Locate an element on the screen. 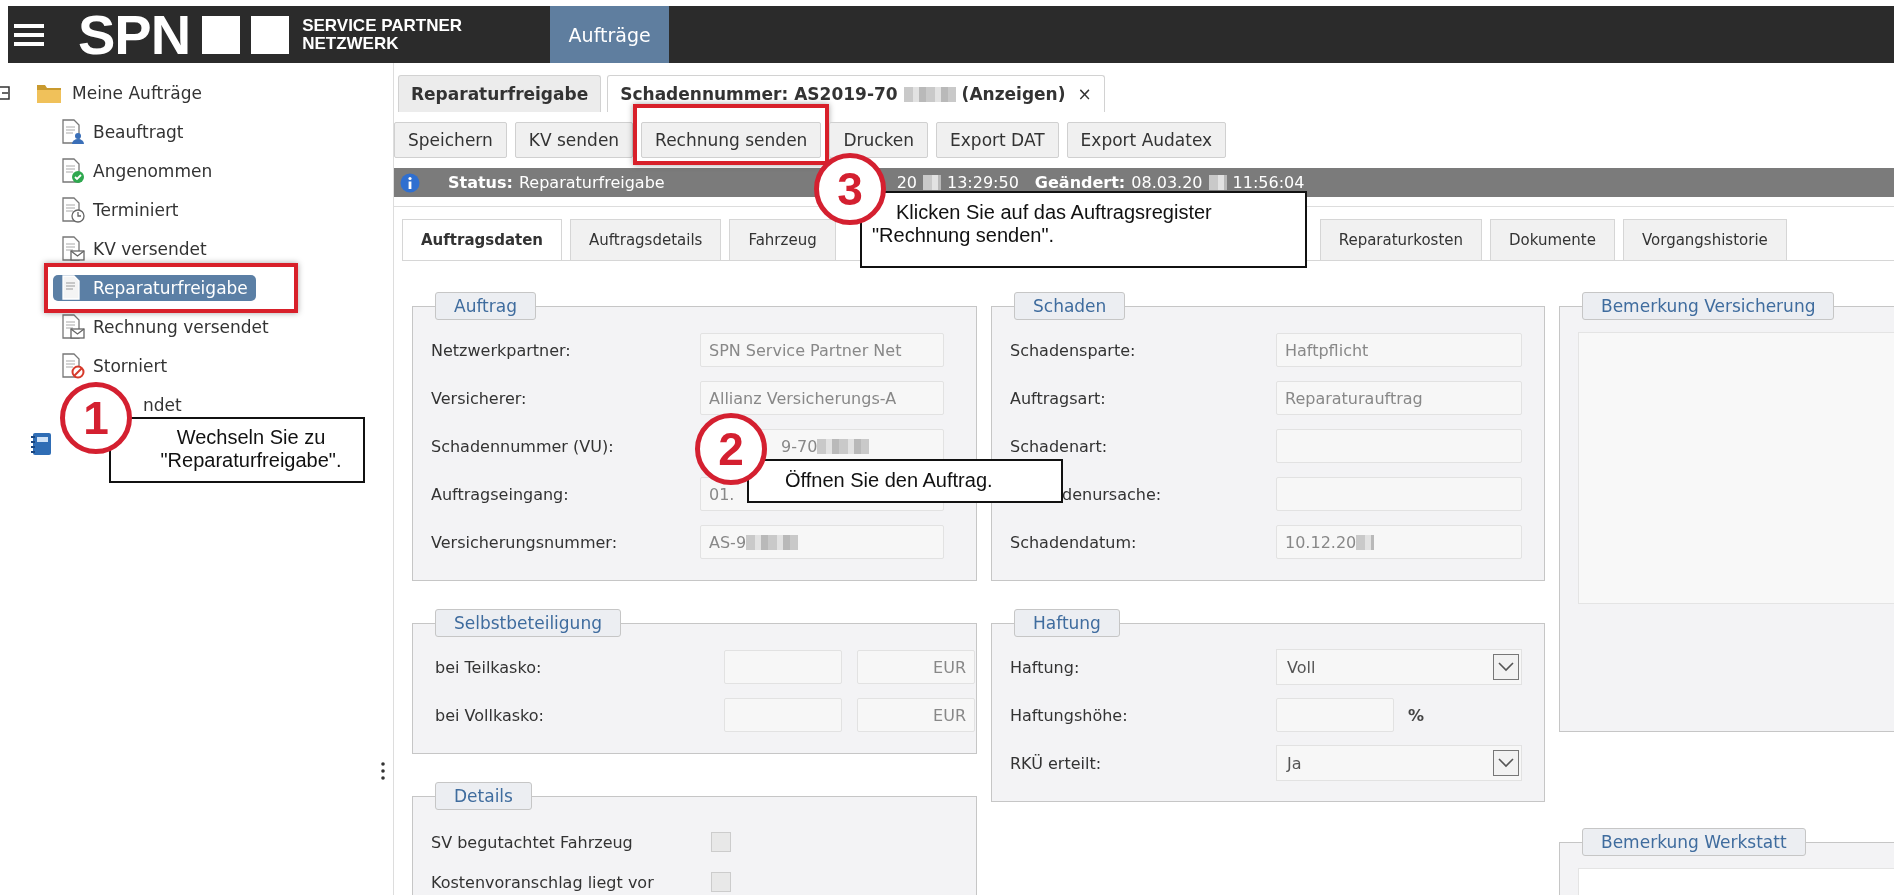  logo-subtitle: SERVICE PARTNER is located at coordinates (382, 25).